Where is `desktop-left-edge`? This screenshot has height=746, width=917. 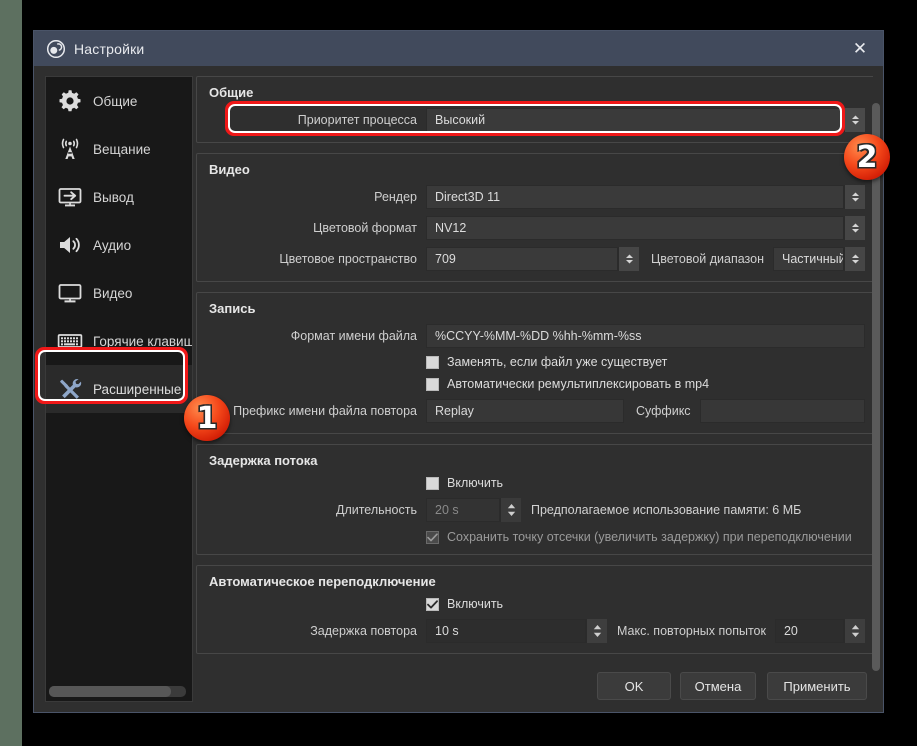
desktop-left-edge is located at coordinates (11, 373).